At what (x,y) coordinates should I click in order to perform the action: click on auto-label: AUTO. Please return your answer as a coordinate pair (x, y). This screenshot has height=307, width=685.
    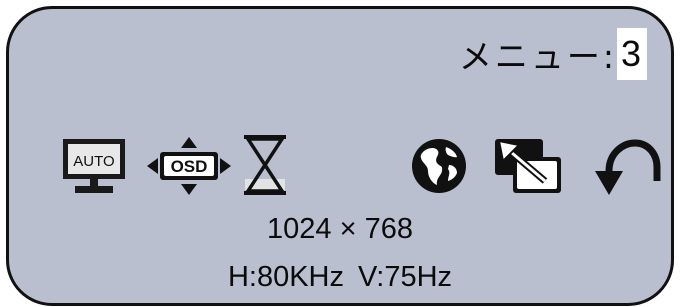
    Looking at the image, I should click on (93, 161).